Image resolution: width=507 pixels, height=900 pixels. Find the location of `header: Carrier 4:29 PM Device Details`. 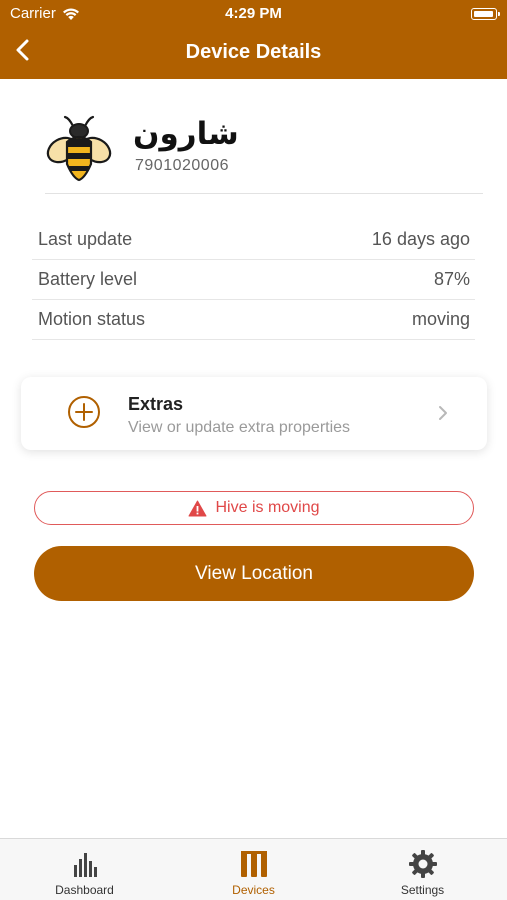

header: Carrier 4:29 PM Device Details is located at coordinates (253, 39).